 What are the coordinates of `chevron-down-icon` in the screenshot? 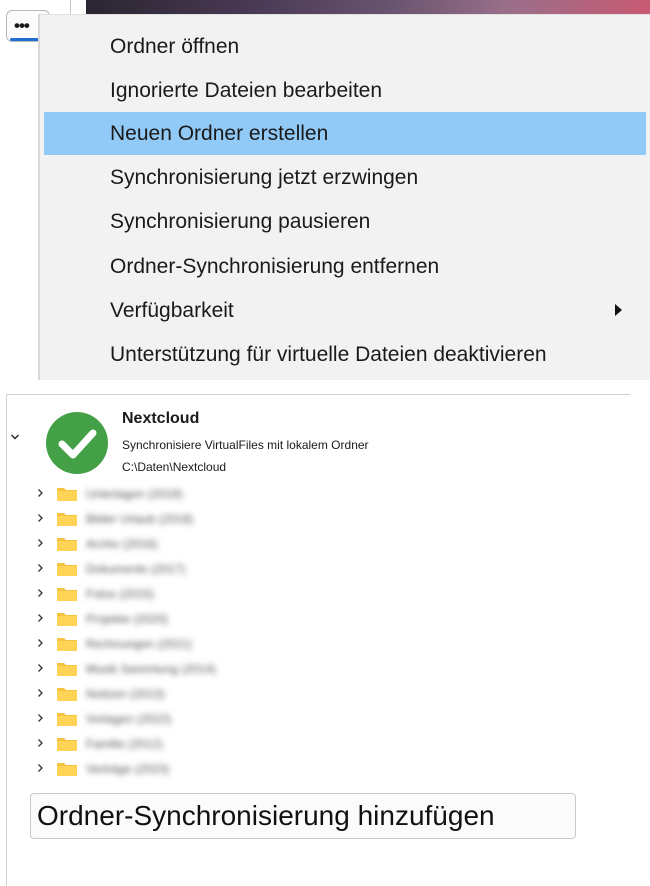 It's located at (15, 437).